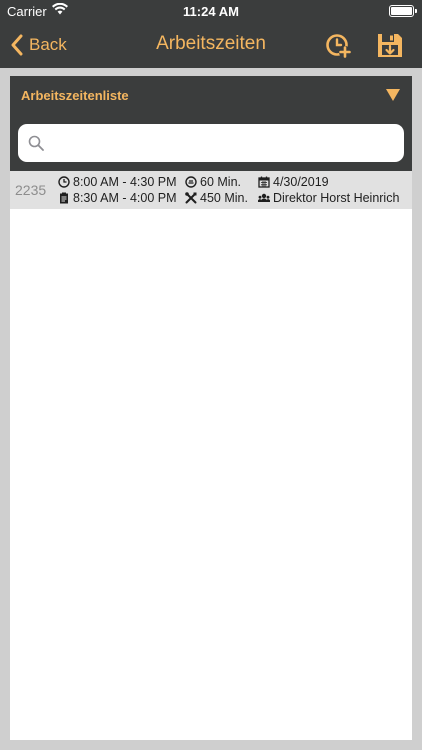 Image resolution: width=422 pixels, height=750 pixels. I want to click on planned-time-cell: 8:00 AM - 4:30 PM, so click(117, 182).